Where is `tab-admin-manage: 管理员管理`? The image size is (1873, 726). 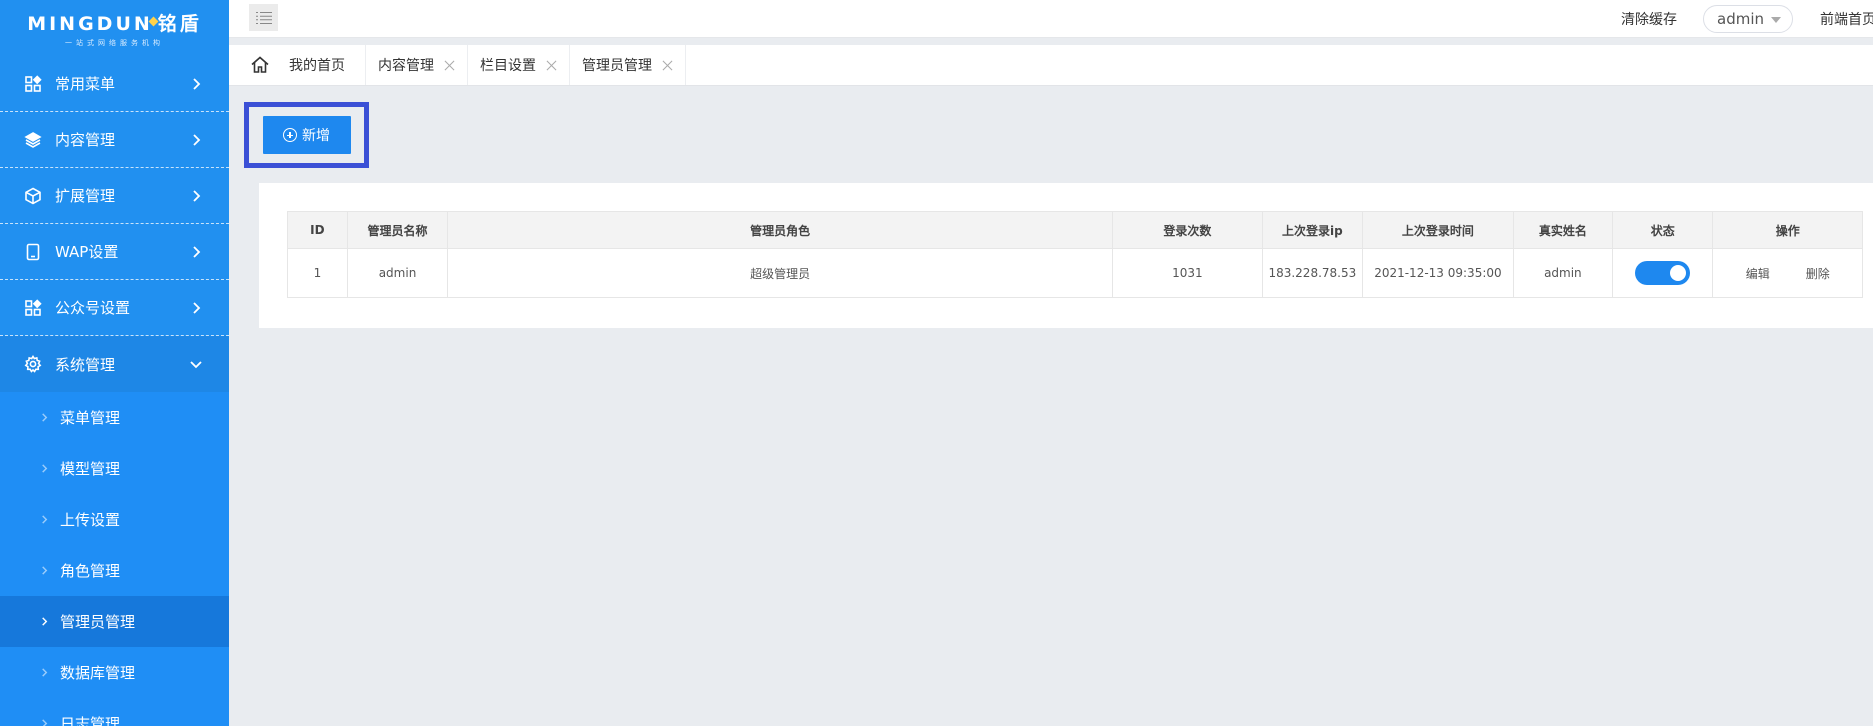 tab-admin-manage: 管理员管理 is located at coordinates (628, 65).